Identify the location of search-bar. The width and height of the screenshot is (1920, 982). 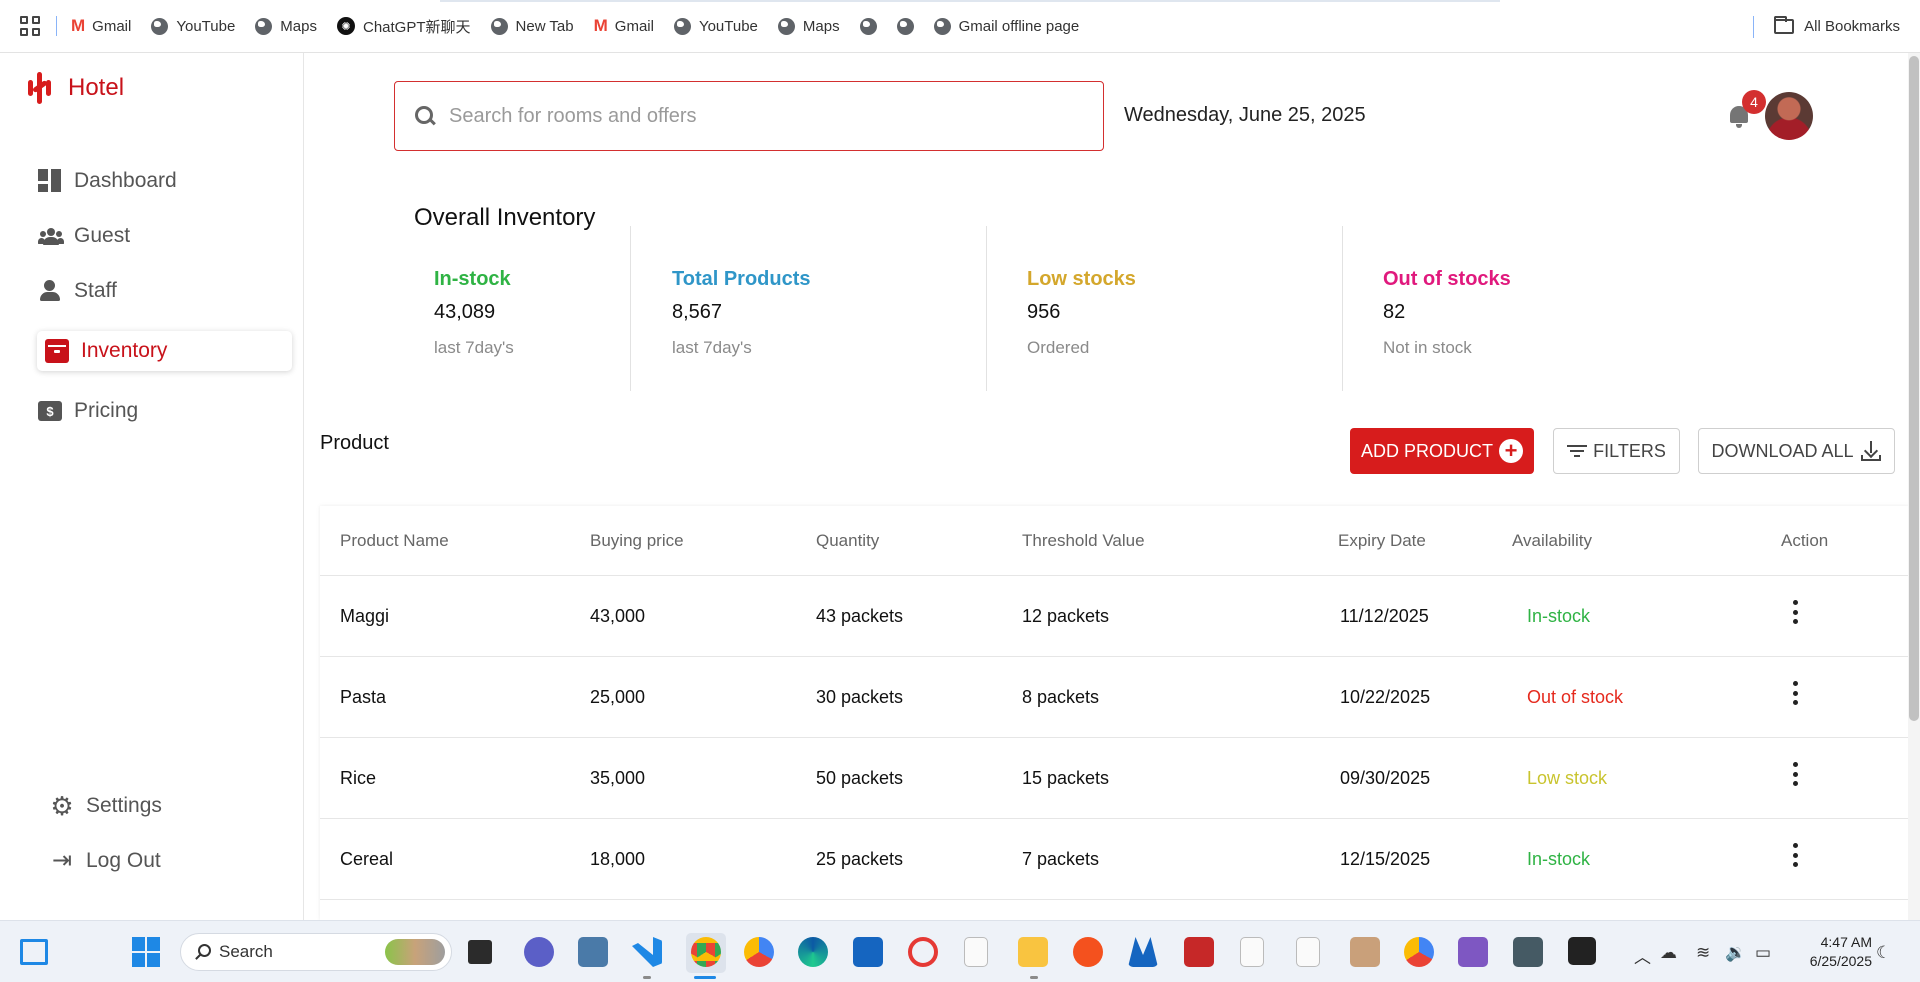
(749, 116).